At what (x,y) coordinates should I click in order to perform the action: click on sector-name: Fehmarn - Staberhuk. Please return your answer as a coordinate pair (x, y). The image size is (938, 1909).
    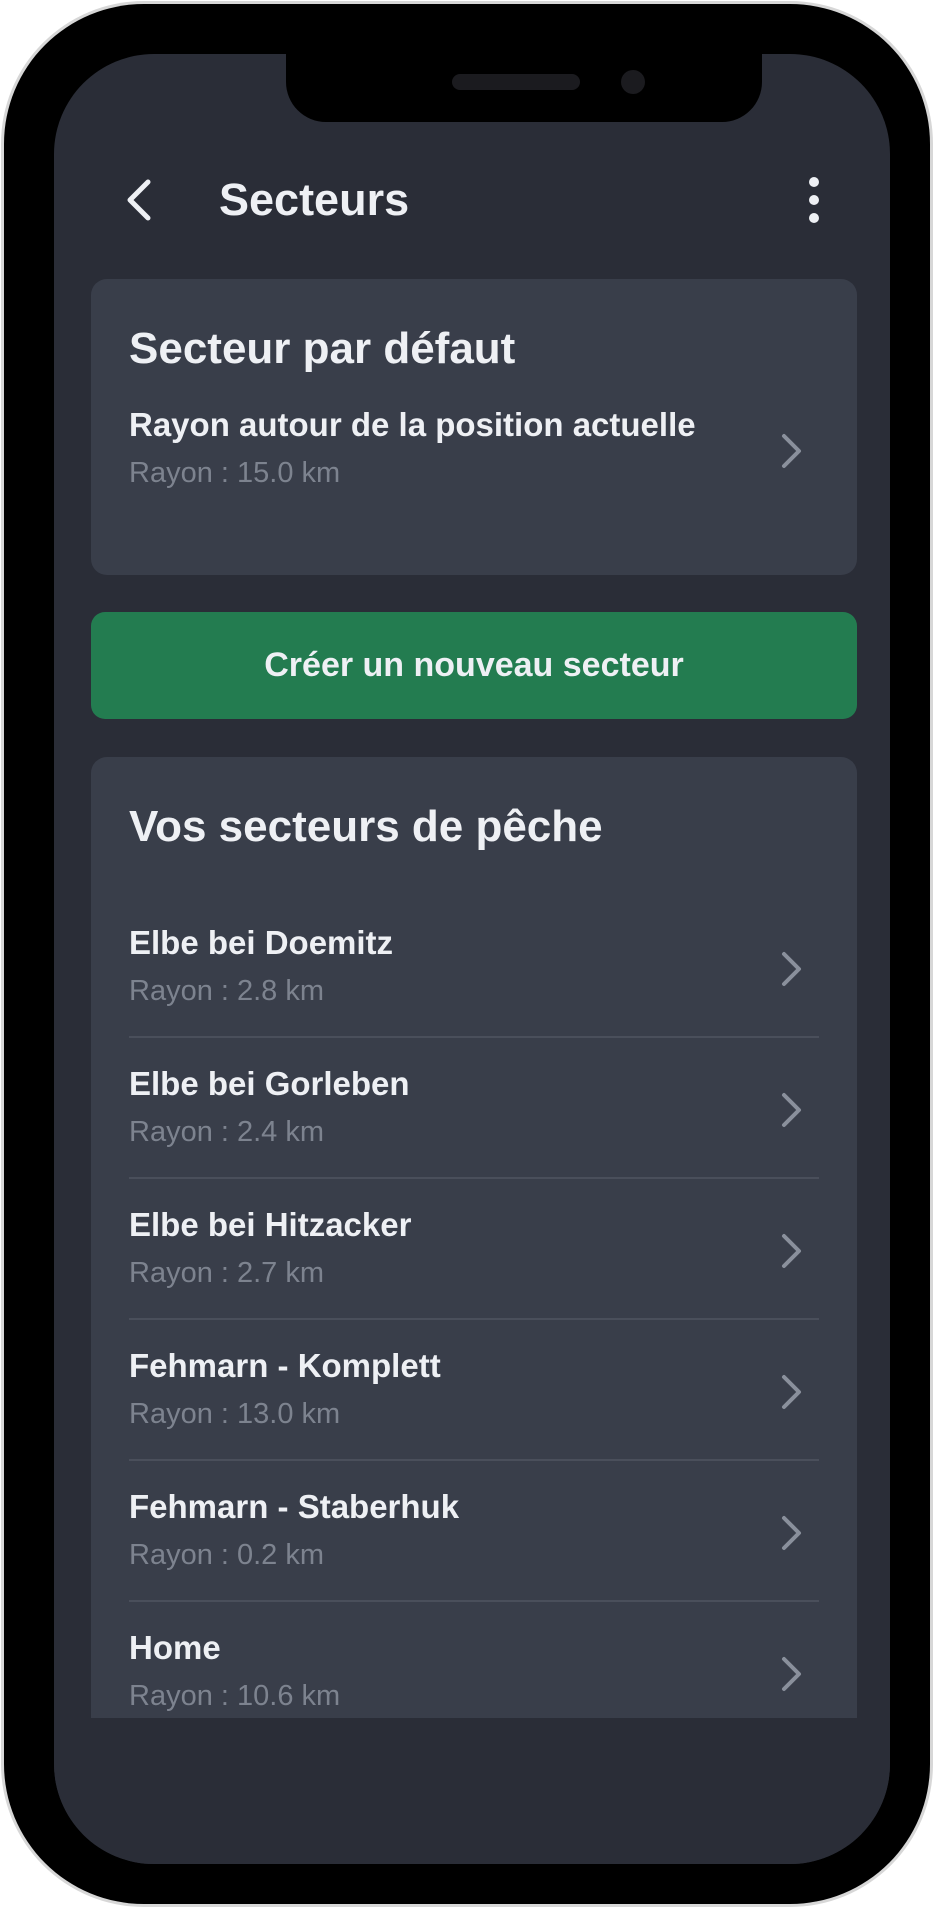
    Looking at the image, I should click on (294, 1506).